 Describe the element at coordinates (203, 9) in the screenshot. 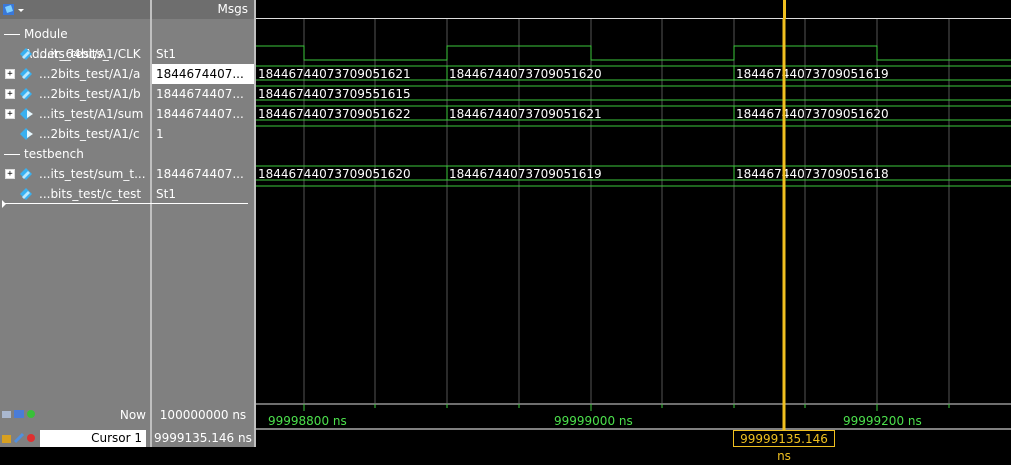

I see `msgs-header: Msgs` at that location.